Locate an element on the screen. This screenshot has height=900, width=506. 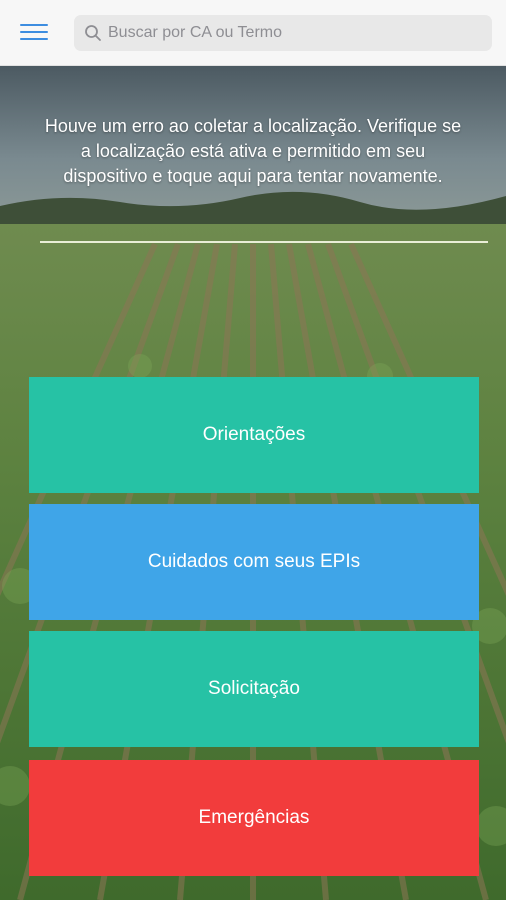
cuidados-epis-button: Cuidados com seus EPIs is located at coordinates (254, 562).